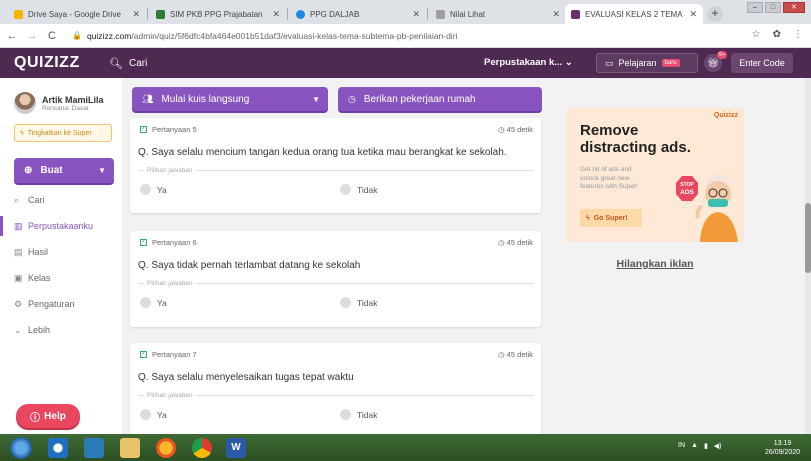  What do you see at coordinates (64, 170) in the screenshot?
I see `create-button: ⊕ Buat ▼` at bounding box center [64, 170].